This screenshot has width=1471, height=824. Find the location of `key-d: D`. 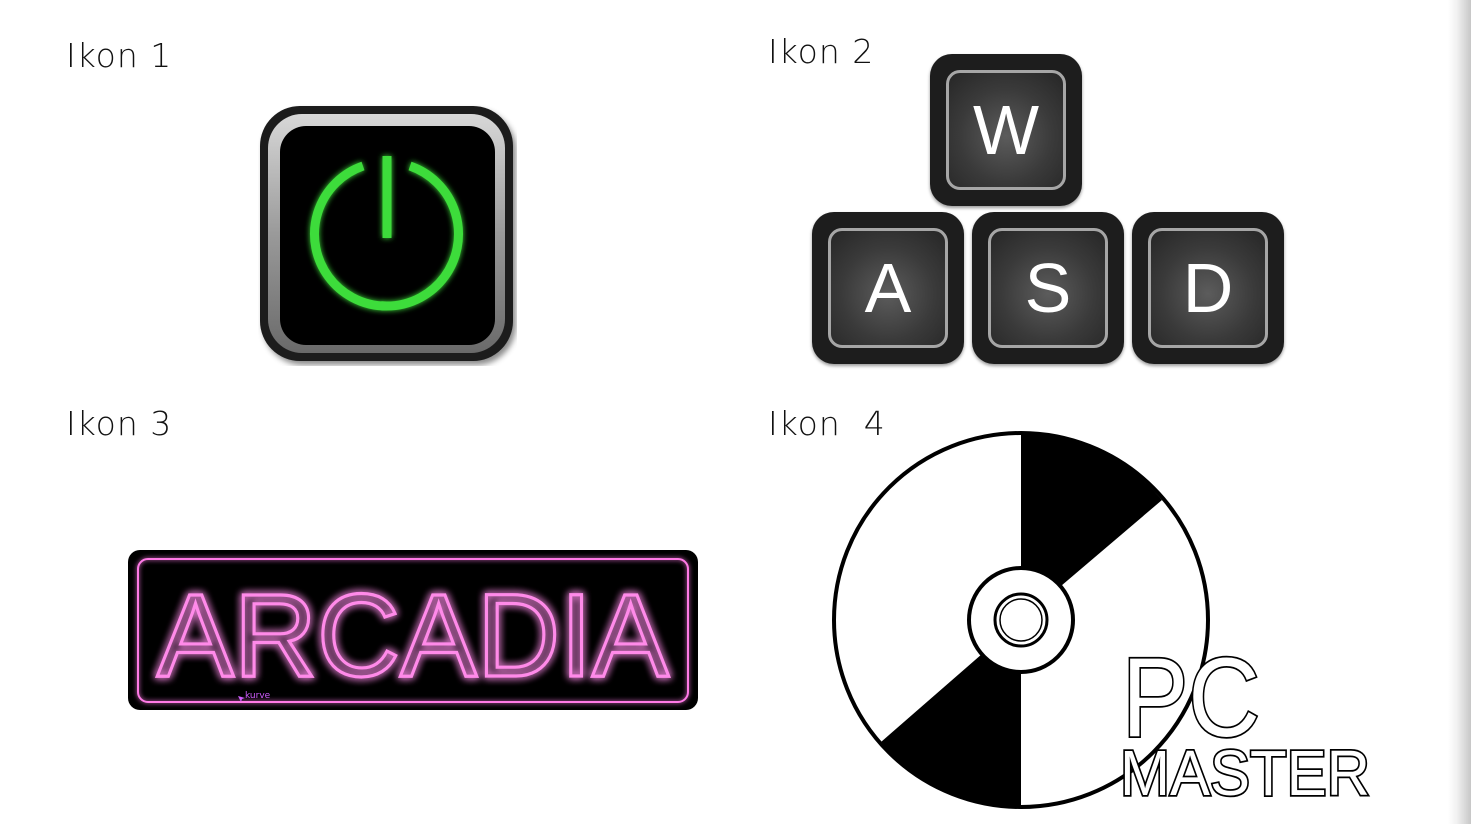

key-d: D is located at coordinates (1208, 288).